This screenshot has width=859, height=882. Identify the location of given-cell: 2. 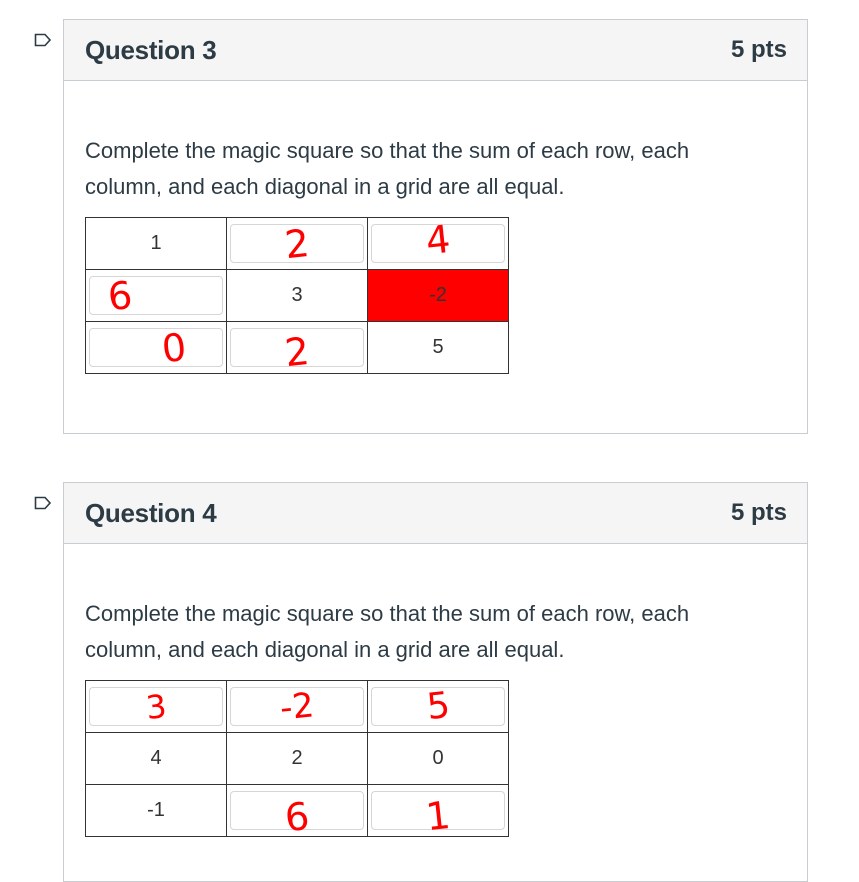
(297, 758).